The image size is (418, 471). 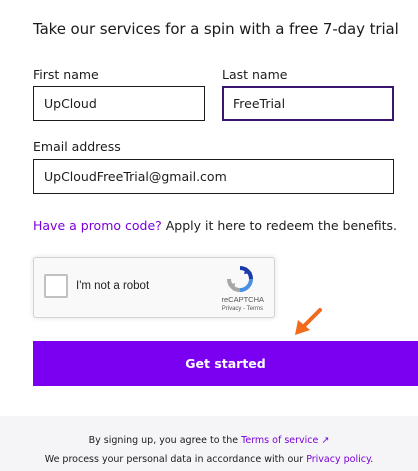 What do you see at coordinates (255, 74) in the screenshot?
I see `last-name-label: Last name` at bounding box center [255, 74].